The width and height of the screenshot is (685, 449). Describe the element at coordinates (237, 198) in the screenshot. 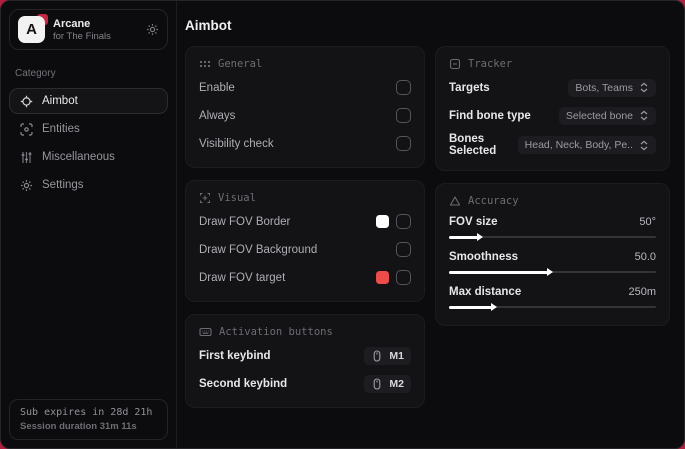

I see `card-title: Visual` at that location.